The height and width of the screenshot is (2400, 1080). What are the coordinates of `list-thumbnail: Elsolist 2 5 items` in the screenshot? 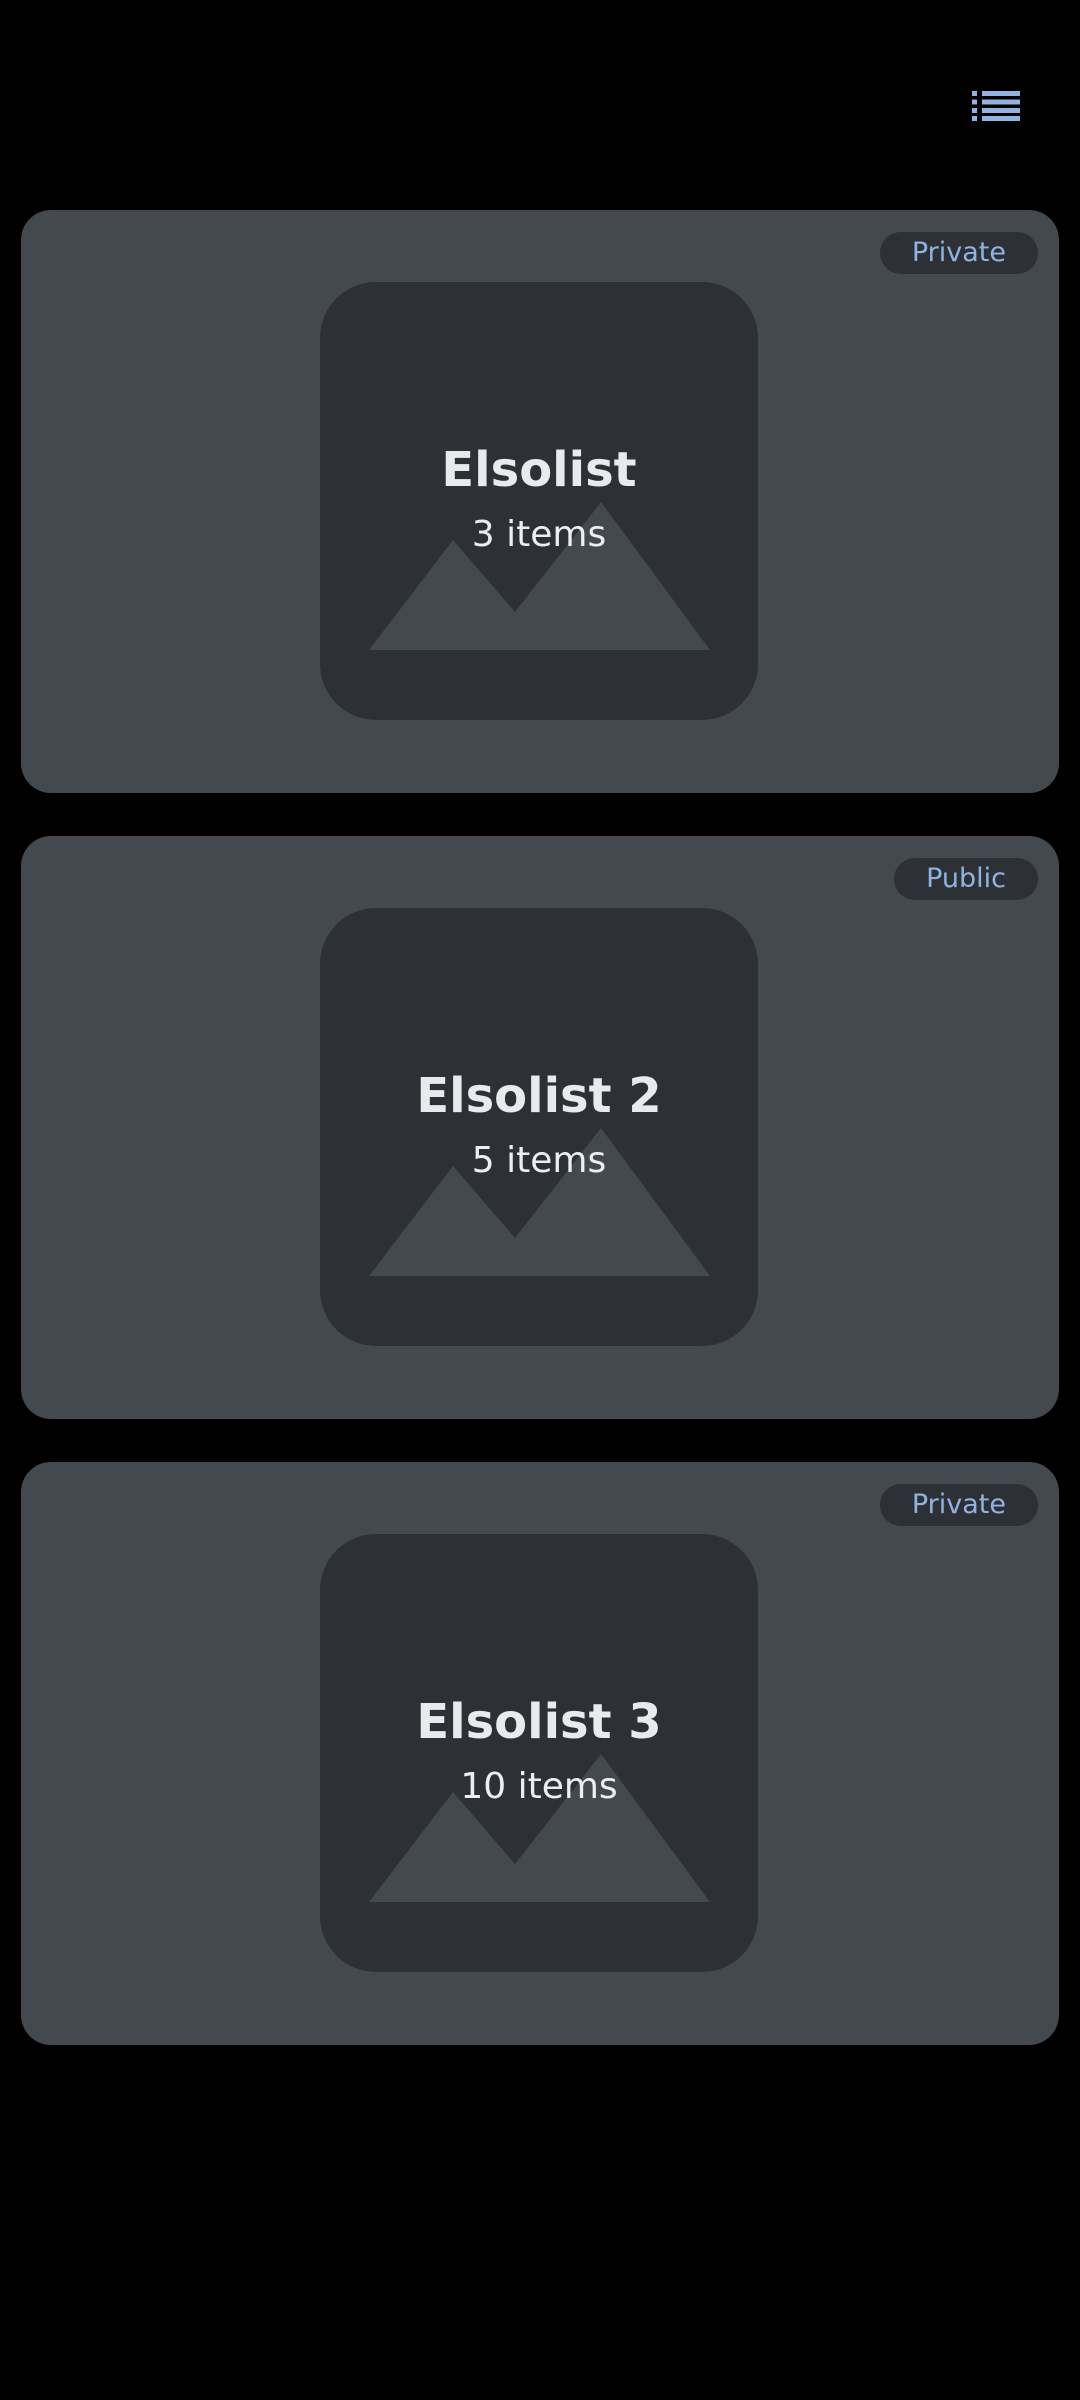 It's located at (539, 1127).